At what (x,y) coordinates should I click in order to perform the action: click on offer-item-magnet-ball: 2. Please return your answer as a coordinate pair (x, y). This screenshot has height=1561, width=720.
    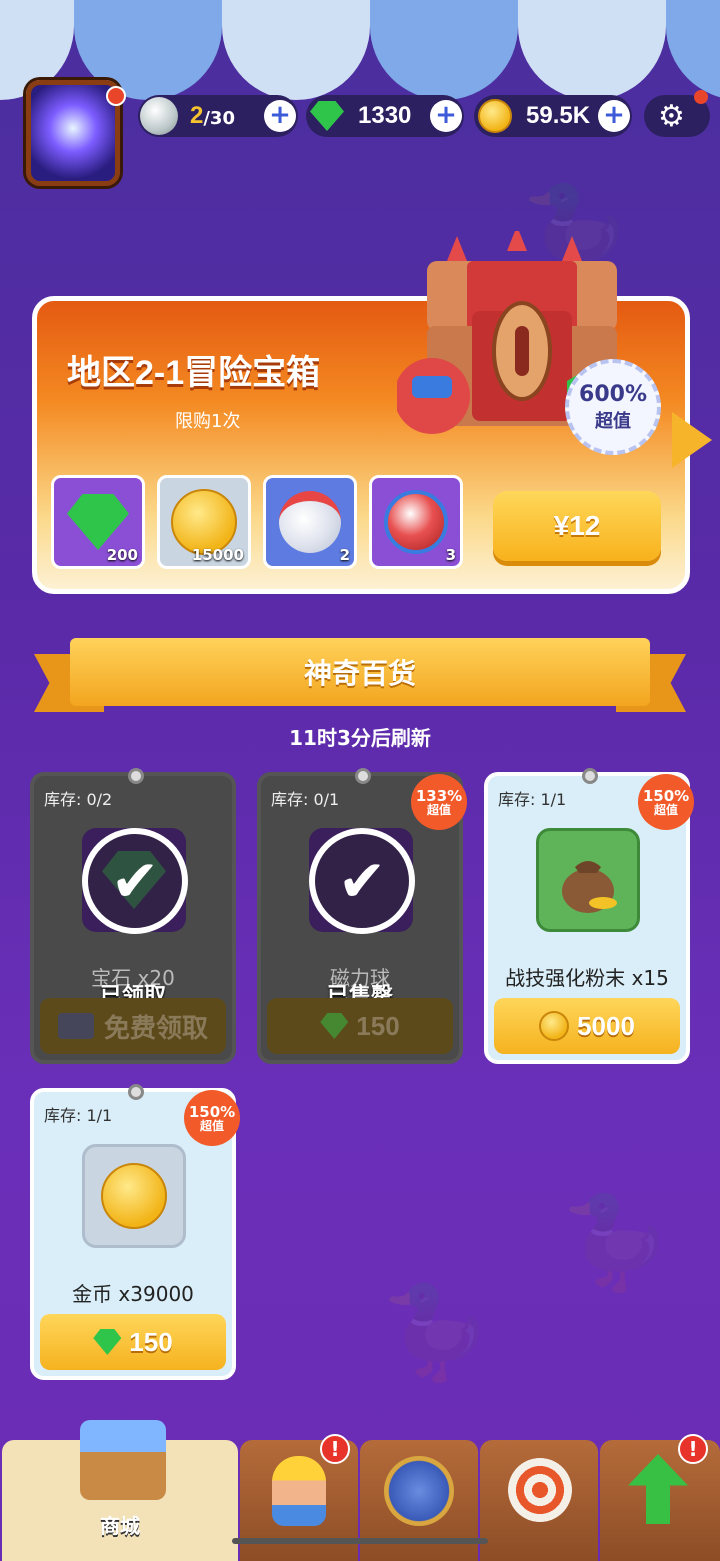
    Looking at the image, I should click on (310, 522).